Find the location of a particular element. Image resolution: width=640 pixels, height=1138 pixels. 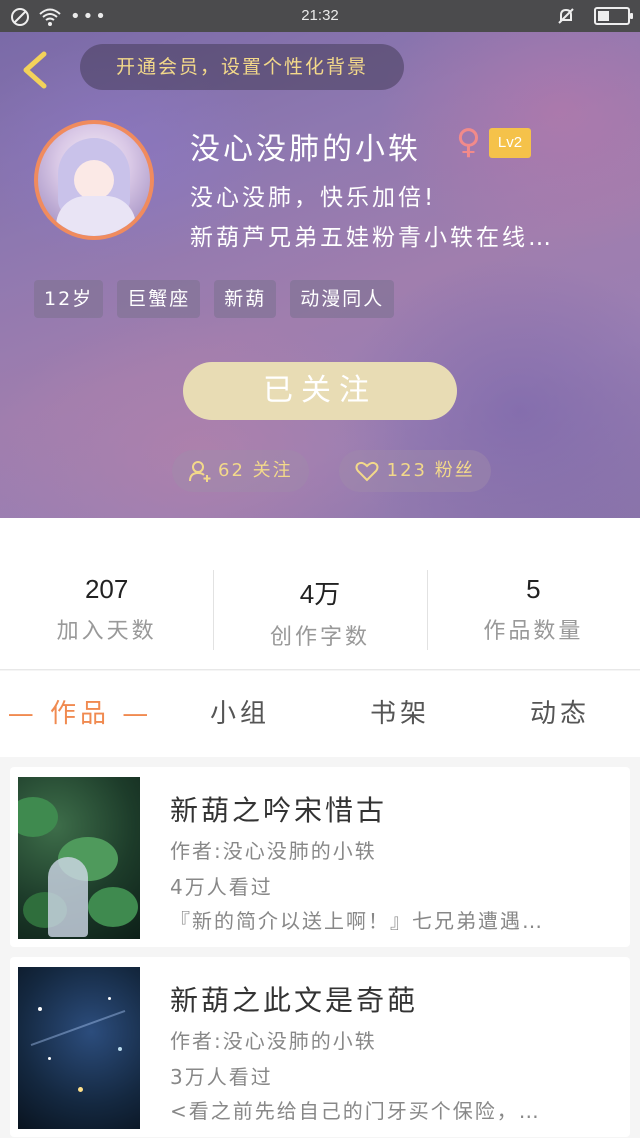

stat-days: 207 加入天数 is located at coordinates (106, 593).